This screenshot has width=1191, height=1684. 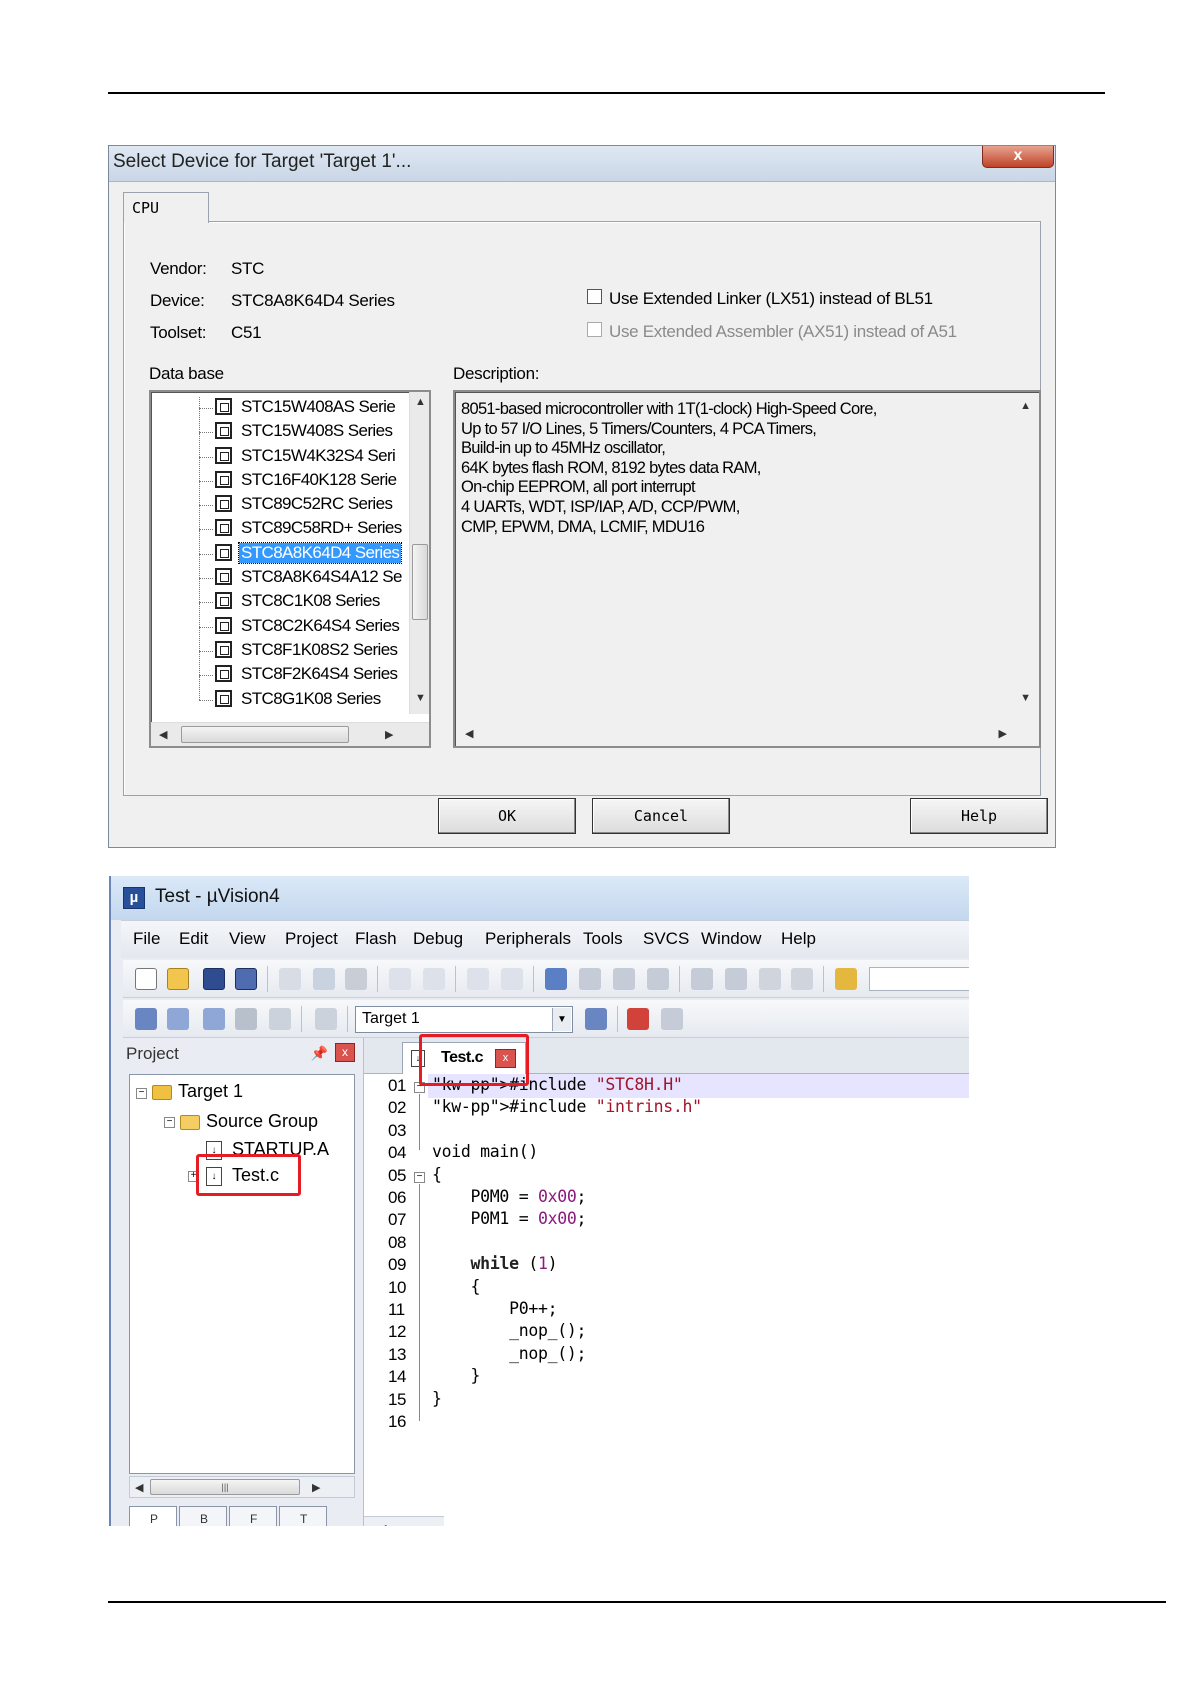 I want to click on code-line: P0M1 = 0x00;, so click(x=509, y=1218).